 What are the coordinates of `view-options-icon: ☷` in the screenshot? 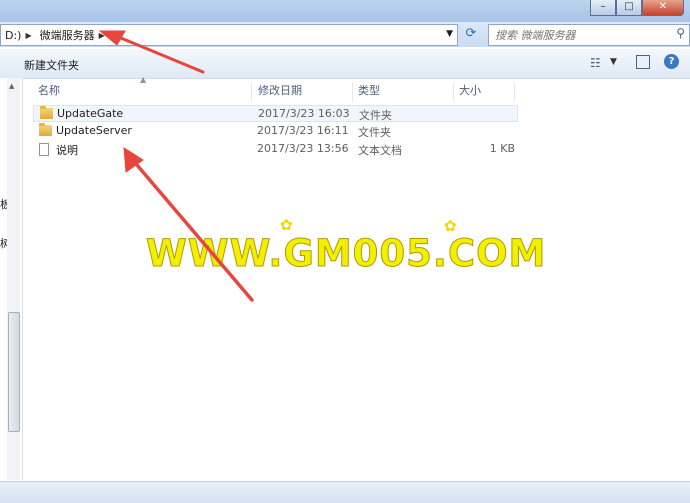 It's located at (595, 63).